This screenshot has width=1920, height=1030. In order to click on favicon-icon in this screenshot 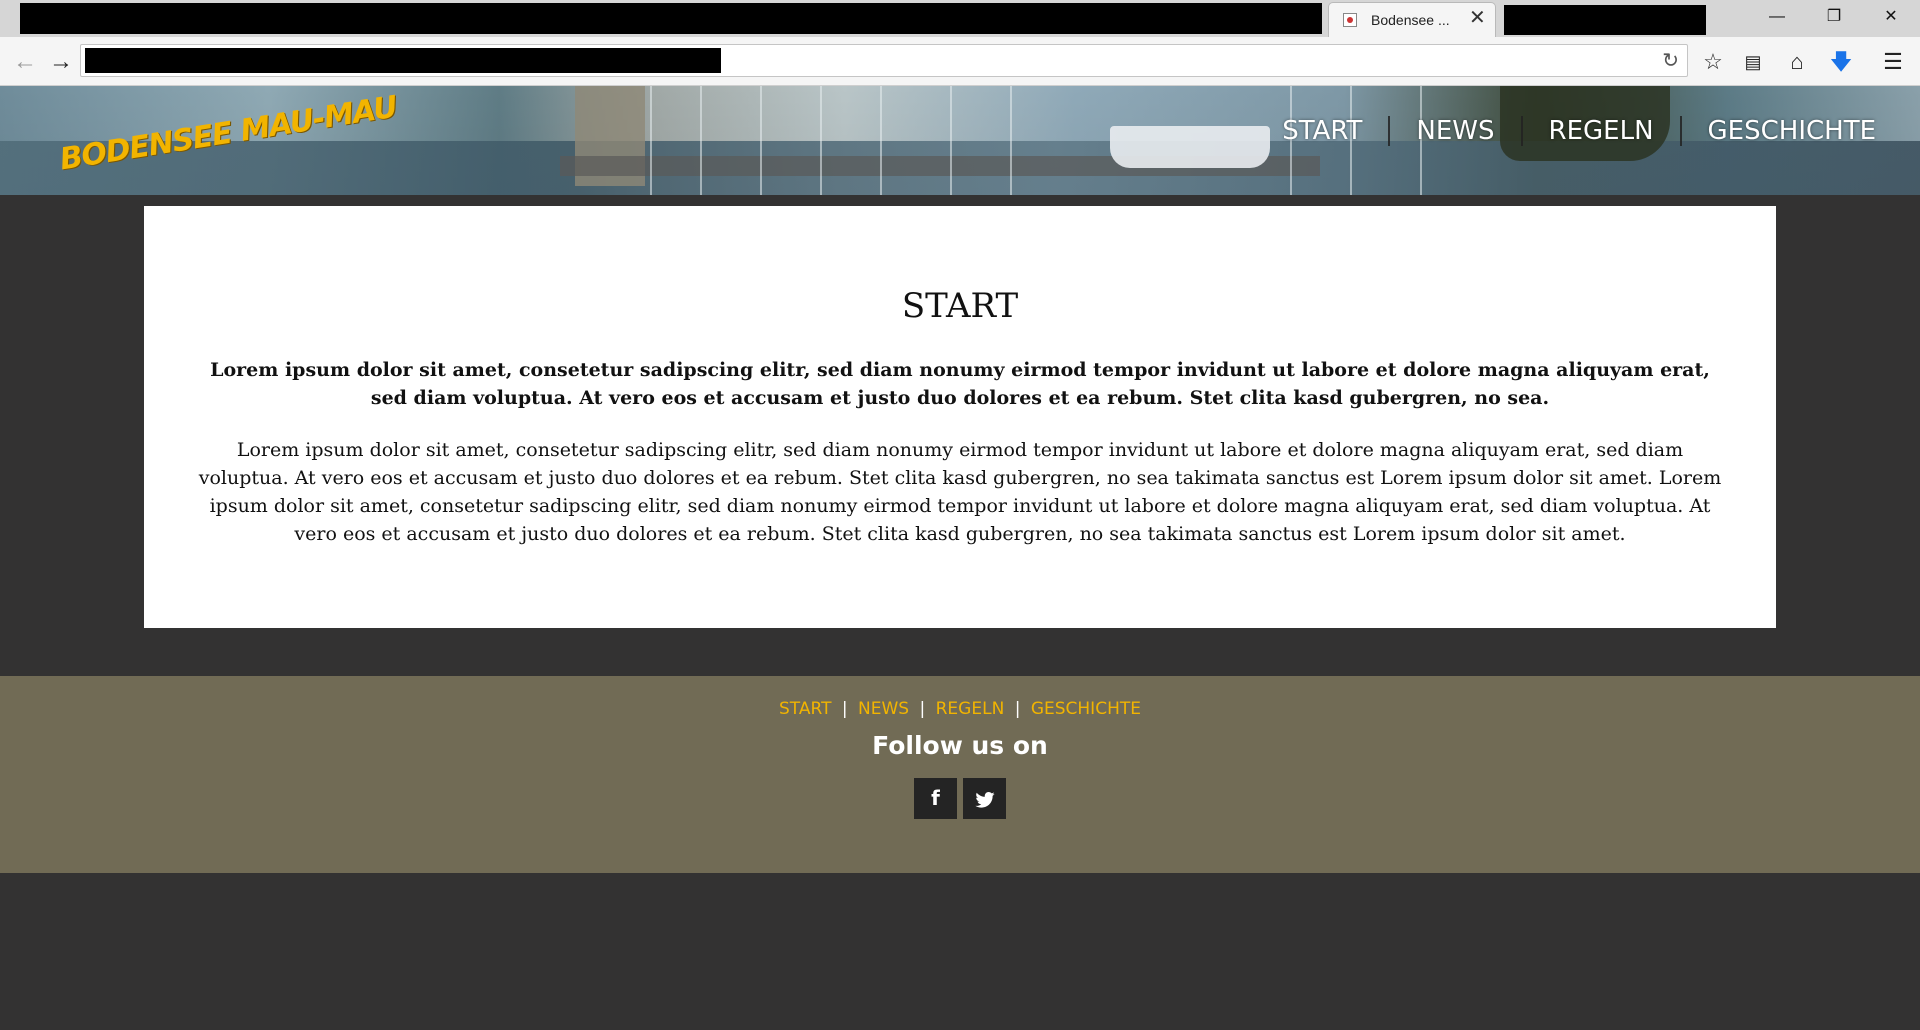, I will do `click(1350, 20)`.